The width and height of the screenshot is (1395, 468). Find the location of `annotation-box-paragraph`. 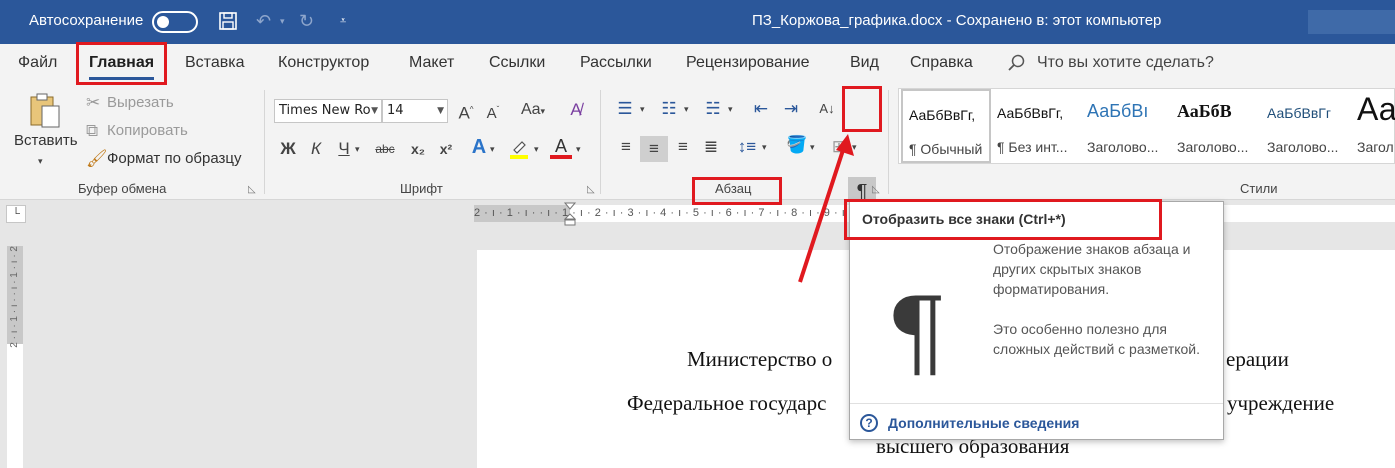

annotation-box-paragraph is located at coordinates (737, 191).